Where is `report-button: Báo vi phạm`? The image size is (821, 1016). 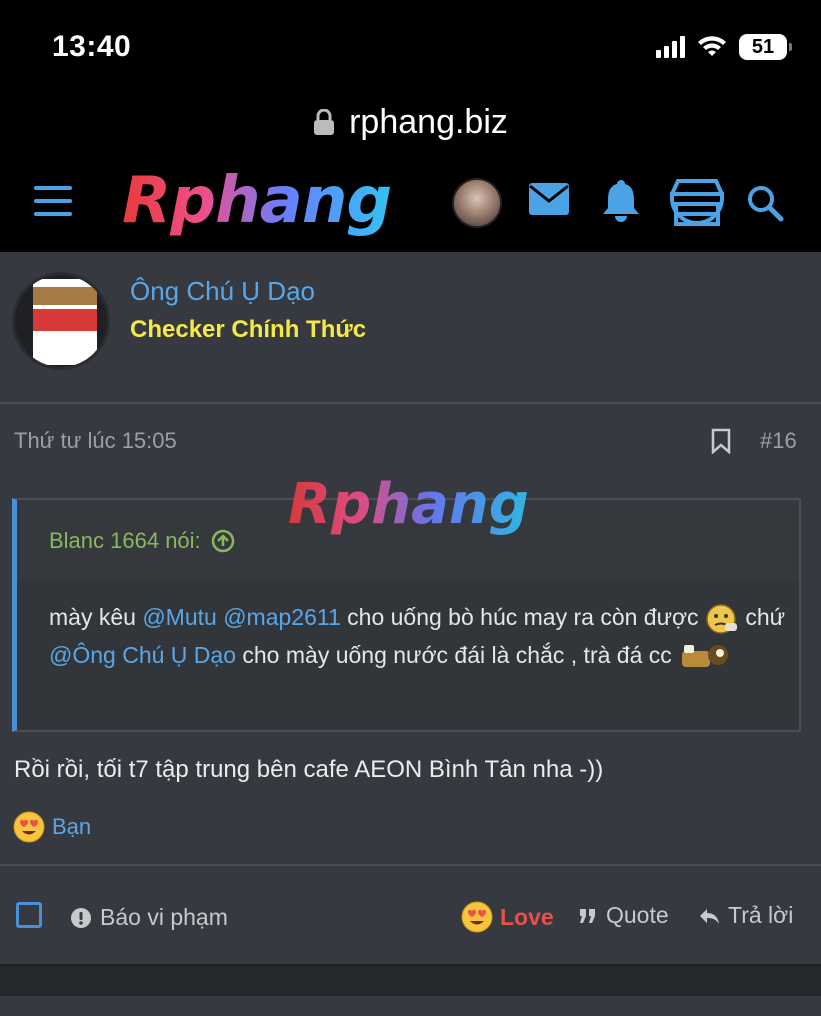
report-button: Báo vi phạm is located at coordinates (149, 917).